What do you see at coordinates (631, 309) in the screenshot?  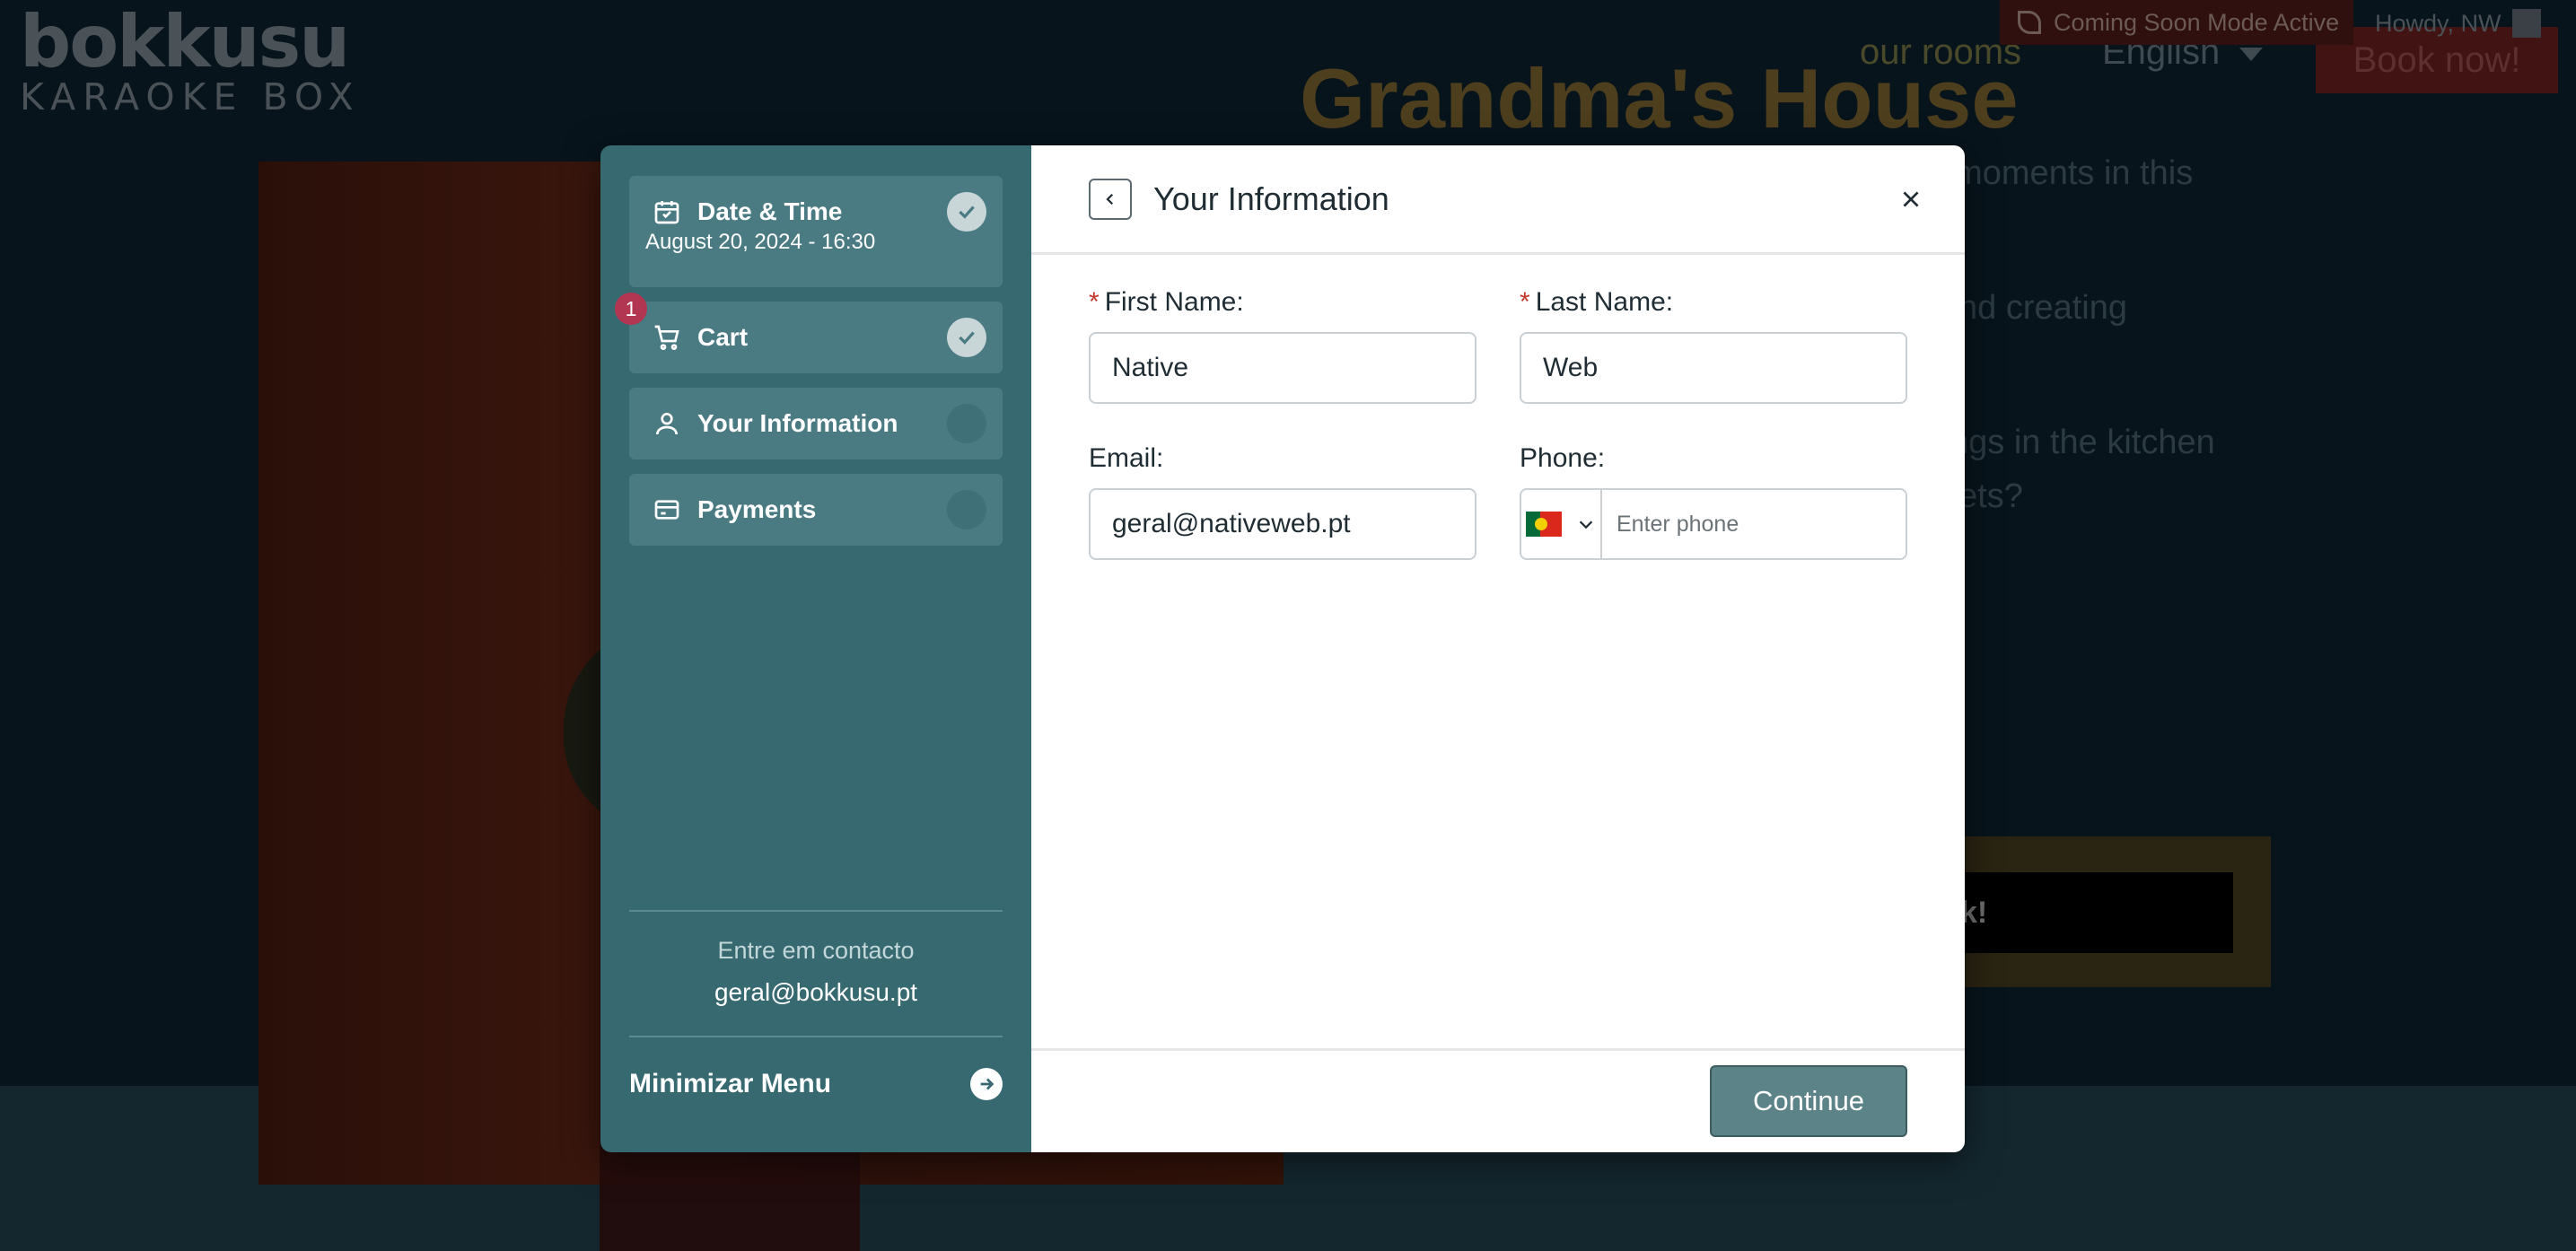 I see `cart-count-badge: 1` at bounding box center [631, 309].